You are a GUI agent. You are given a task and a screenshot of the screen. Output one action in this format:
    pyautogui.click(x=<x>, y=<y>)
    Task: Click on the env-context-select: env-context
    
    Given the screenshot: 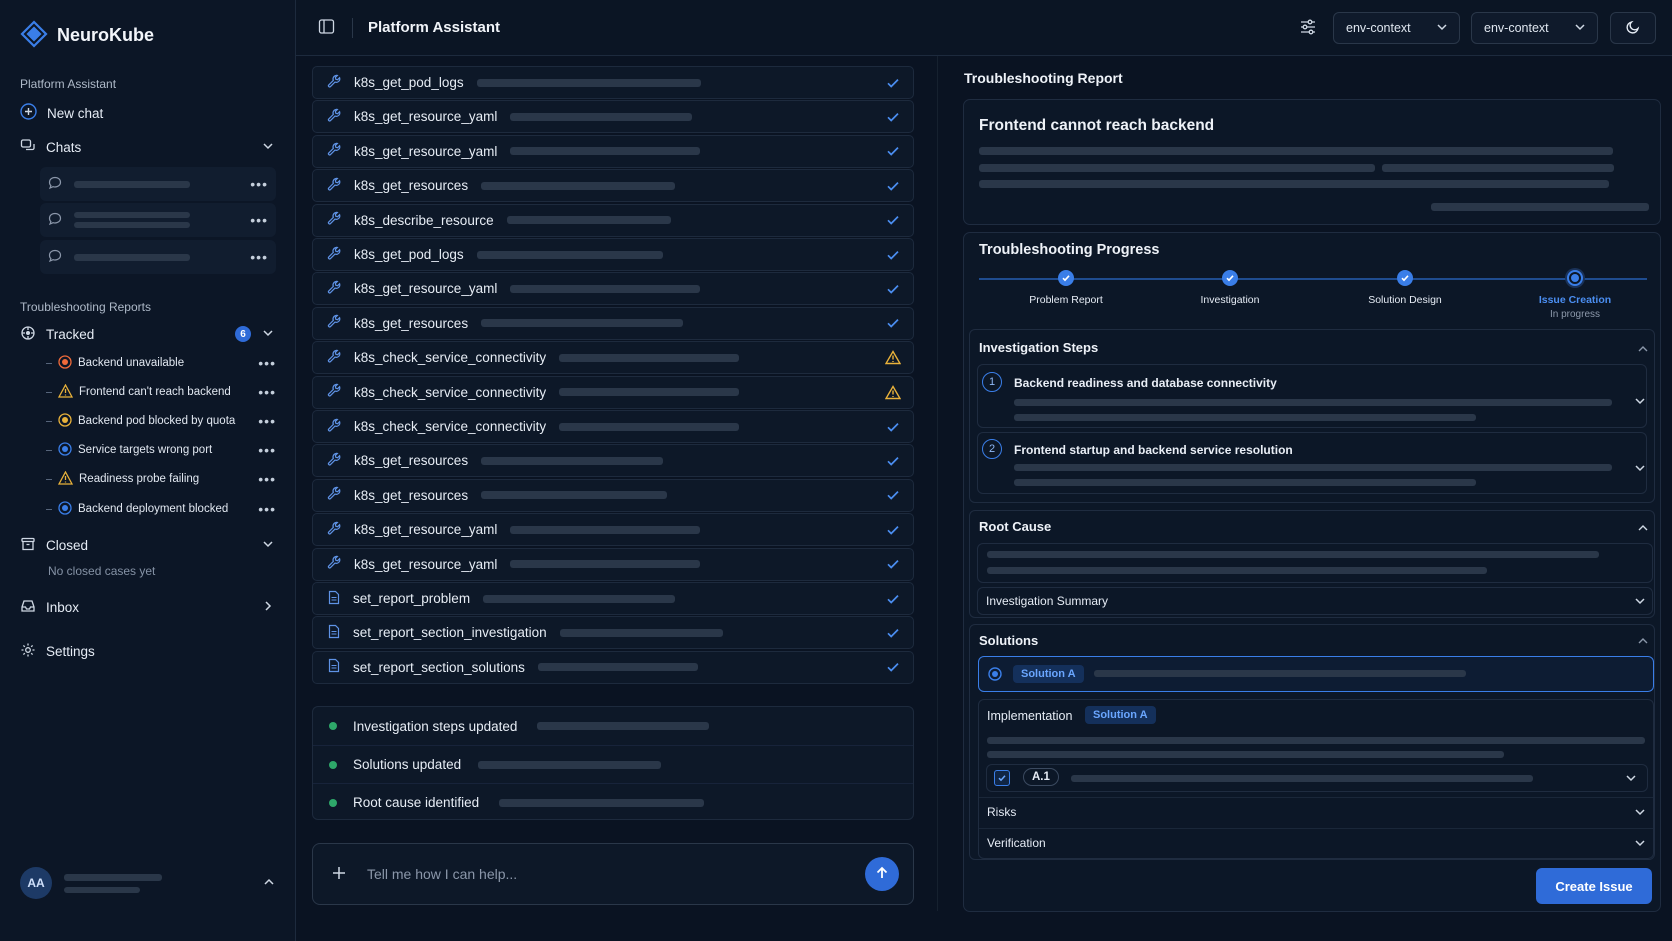 What is the action you would take?
    pyautogui.click(x=1396, y=28)
    